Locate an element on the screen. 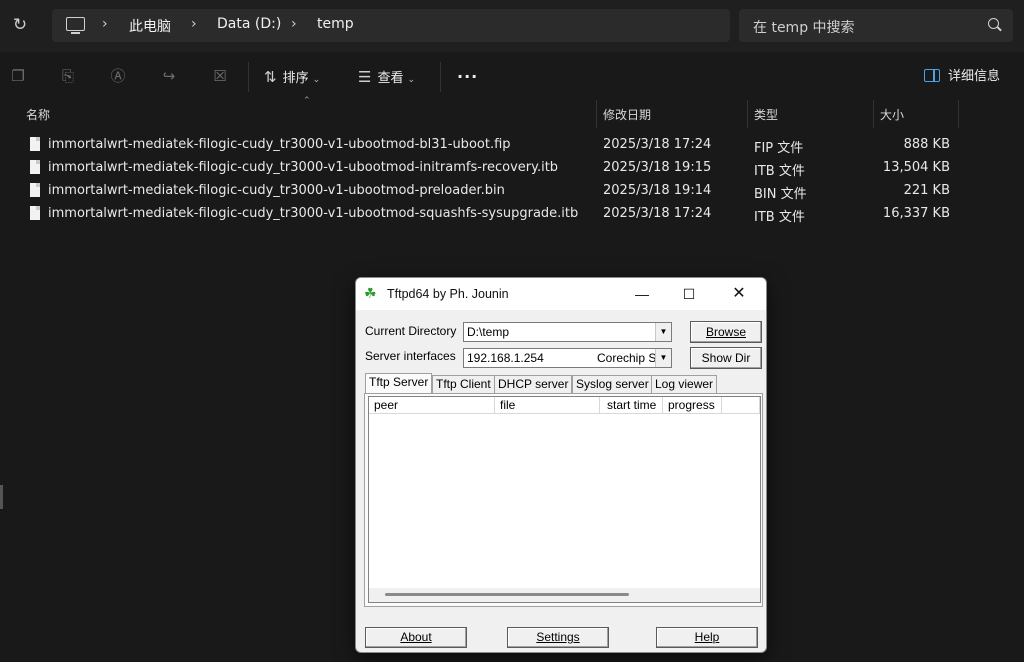 This screenshot has height=662, width=1024. breadcrumb-this-pc: 此电脑 is located at coordinates (150, 26).